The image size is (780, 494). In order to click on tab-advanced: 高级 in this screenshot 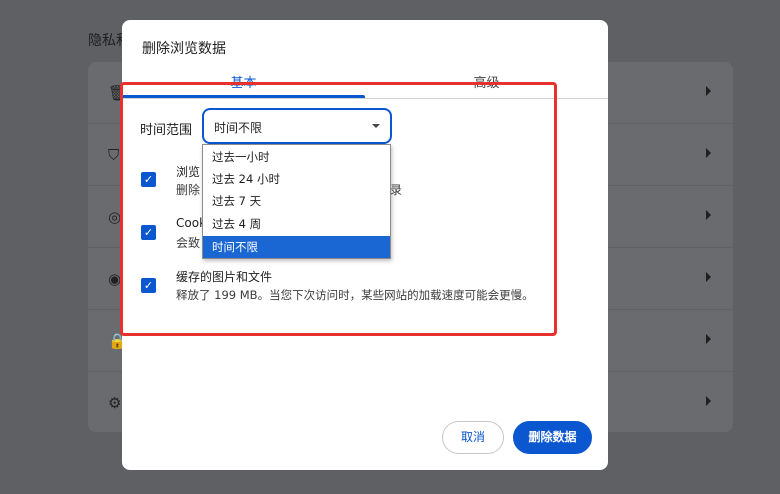, I will do `click(486, 81)`.